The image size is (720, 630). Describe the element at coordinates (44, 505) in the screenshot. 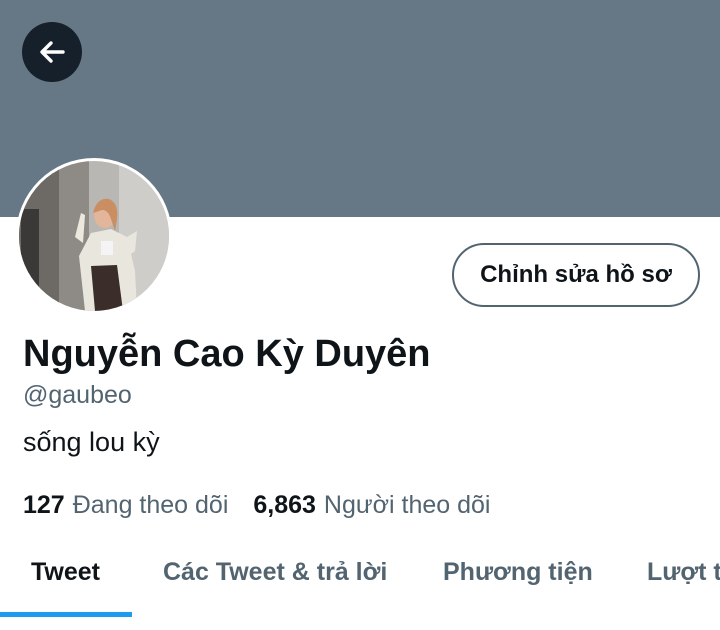

I see `following-count: 127` at that location.